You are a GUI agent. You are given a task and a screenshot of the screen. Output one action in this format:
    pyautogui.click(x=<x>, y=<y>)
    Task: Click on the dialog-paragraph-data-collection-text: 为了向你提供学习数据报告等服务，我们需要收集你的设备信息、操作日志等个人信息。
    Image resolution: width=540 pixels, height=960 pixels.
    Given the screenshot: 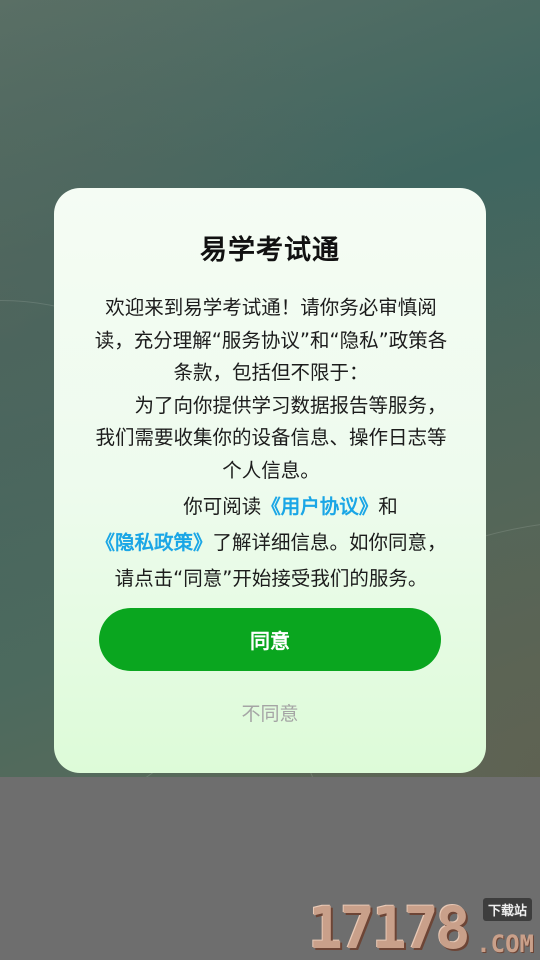 What is the action you would take?
    pyautogui.click(x=271, y=437)
    